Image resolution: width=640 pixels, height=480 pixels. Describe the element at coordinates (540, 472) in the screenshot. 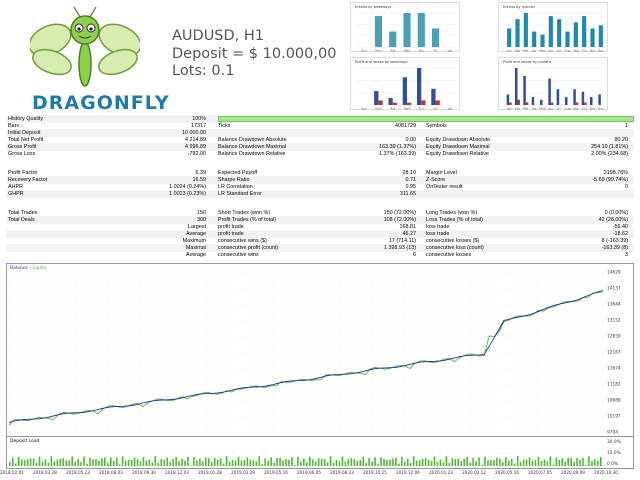

I see `x-tick: 2020.07.05` at that location.